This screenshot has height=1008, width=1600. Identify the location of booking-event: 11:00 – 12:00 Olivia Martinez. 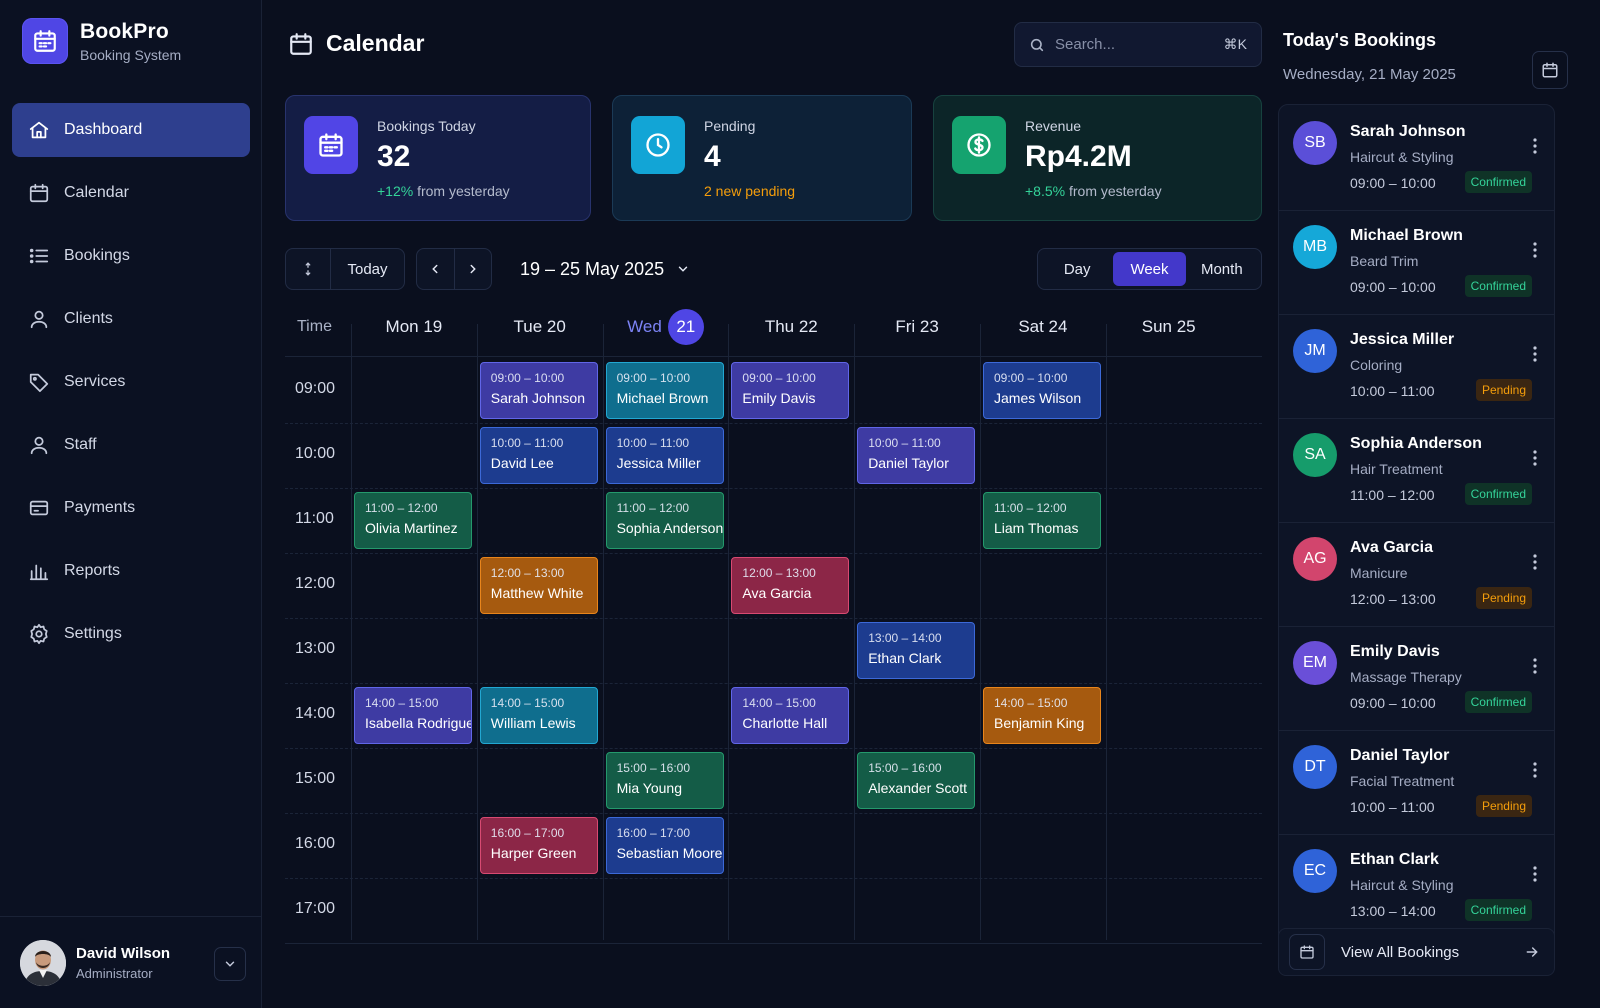
(413, 520).